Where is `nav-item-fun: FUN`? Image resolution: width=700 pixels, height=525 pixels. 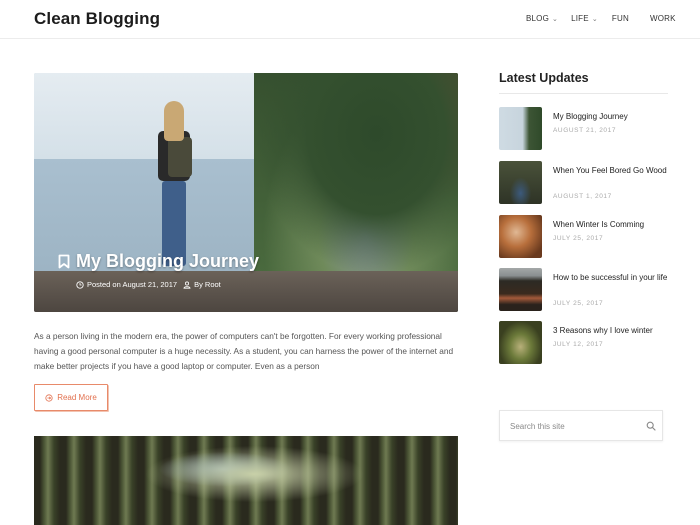 nav-item-fun: FUN is located at coordinates (620, 18).